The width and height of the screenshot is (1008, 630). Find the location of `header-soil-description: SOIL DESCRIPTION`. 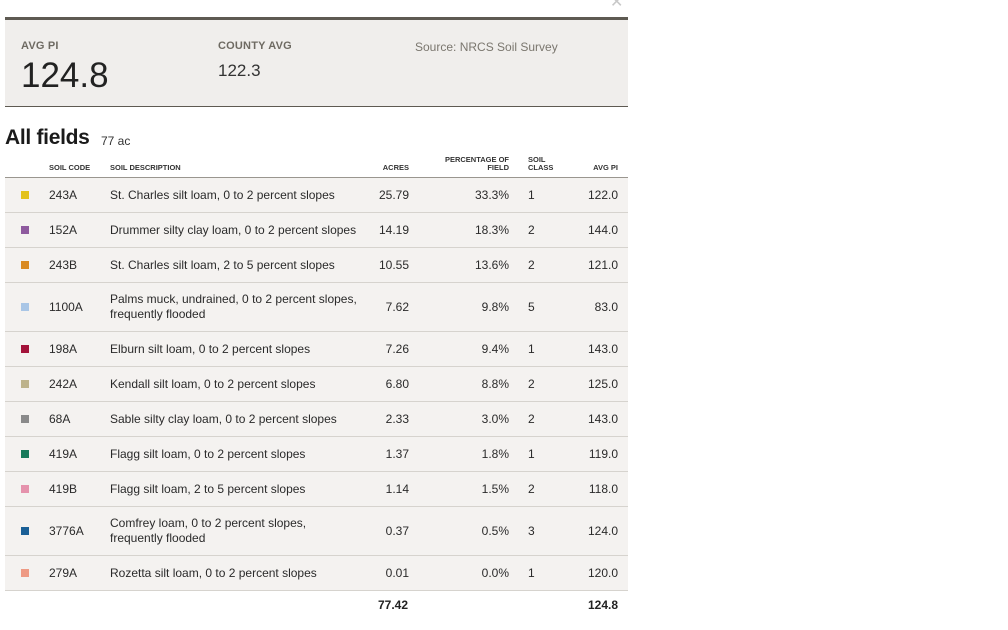

header-soil-description: SOIL DESCRIPTION is located at coordinates (240, 167).